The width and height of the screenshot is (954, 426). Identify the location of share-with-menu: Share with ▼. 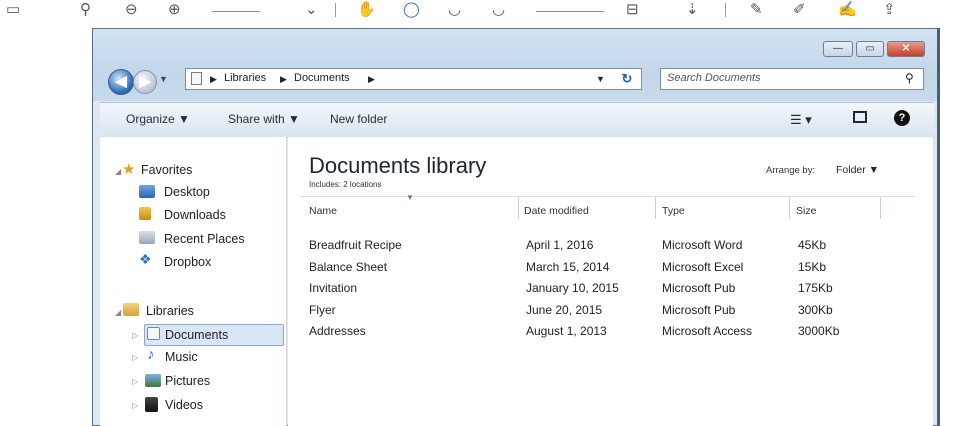
(264, 119).